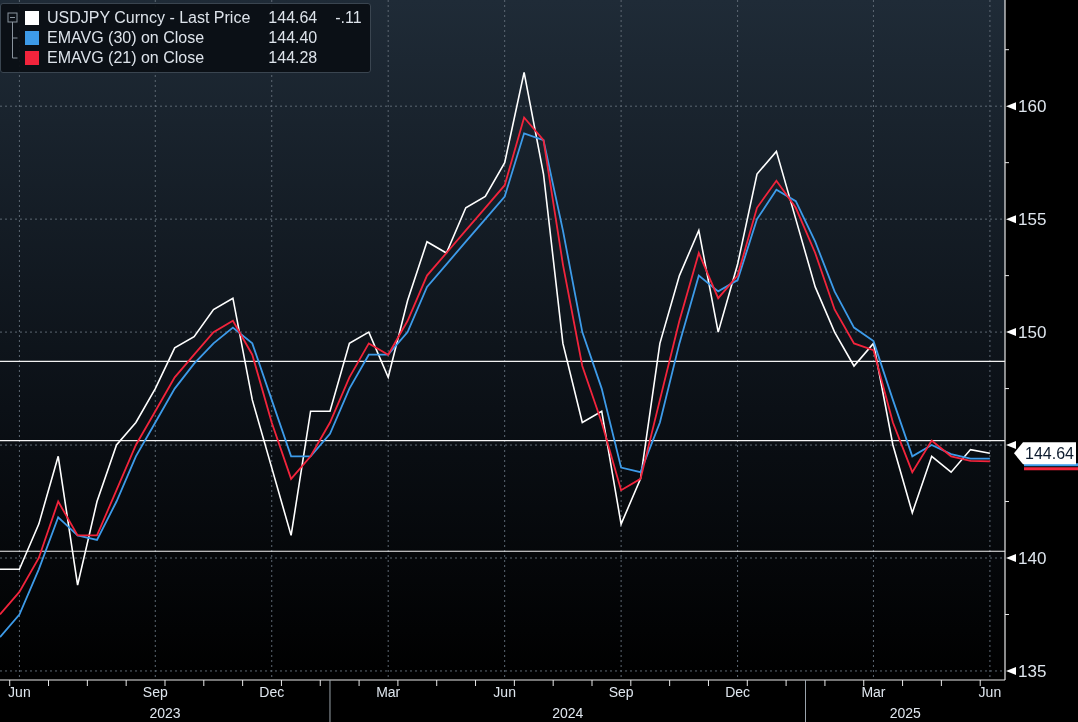  What do you see at coordinates (348, 18) in the screenshot?
I see `legend-change: -.11` at bounding box center [348, 18].